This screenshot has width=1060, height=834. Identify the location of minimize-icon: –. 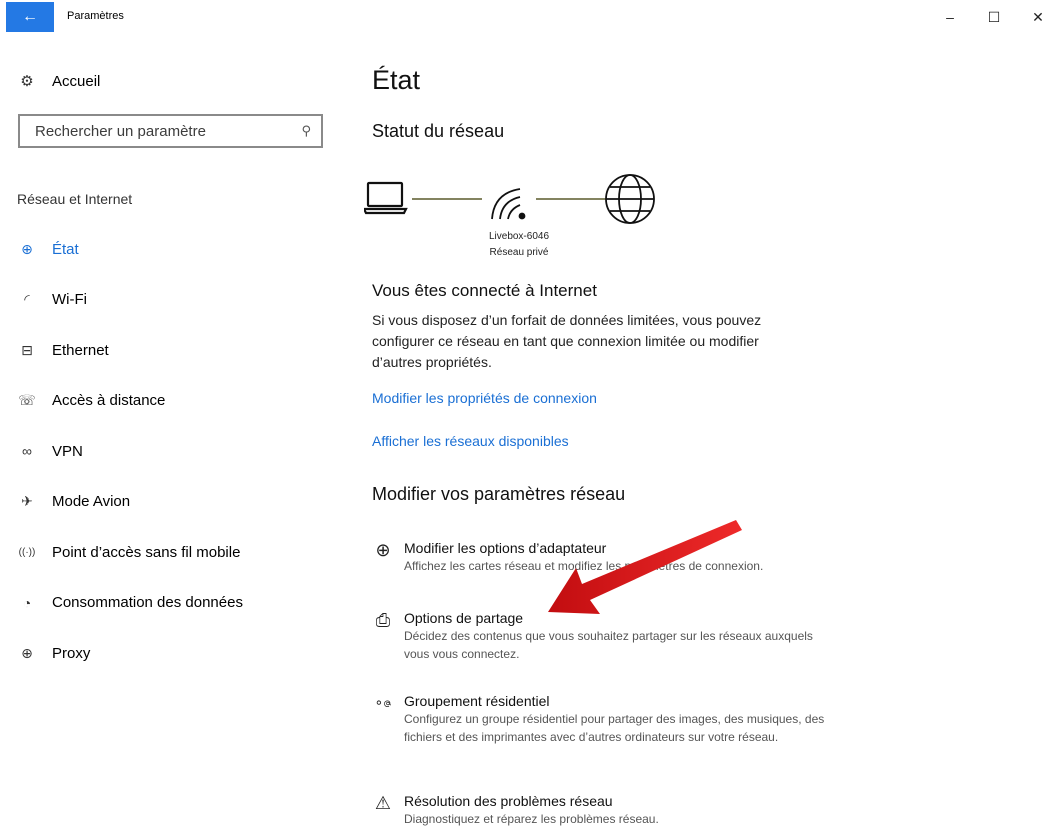
(950, 17).